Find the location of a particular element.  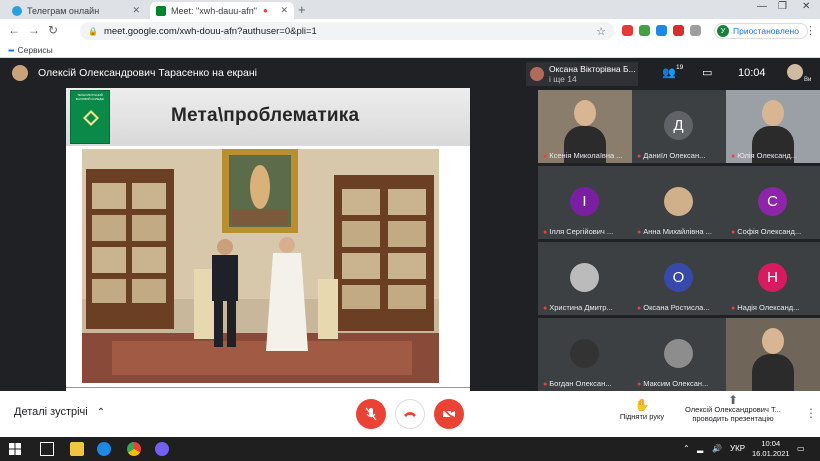

file-explorer-icon is located at coordinates (77, 449).